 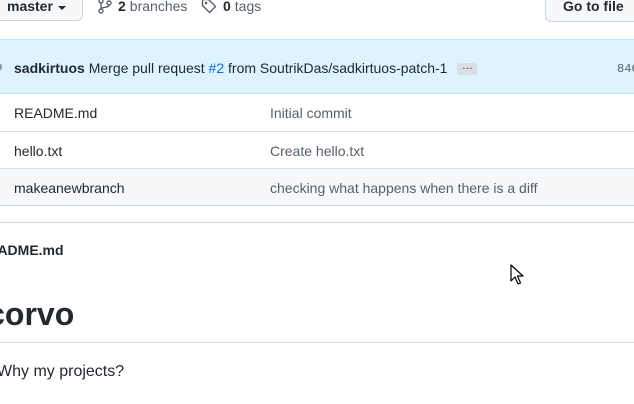 I want to click on pull-request-link: #2, so click(x=217, y=68).